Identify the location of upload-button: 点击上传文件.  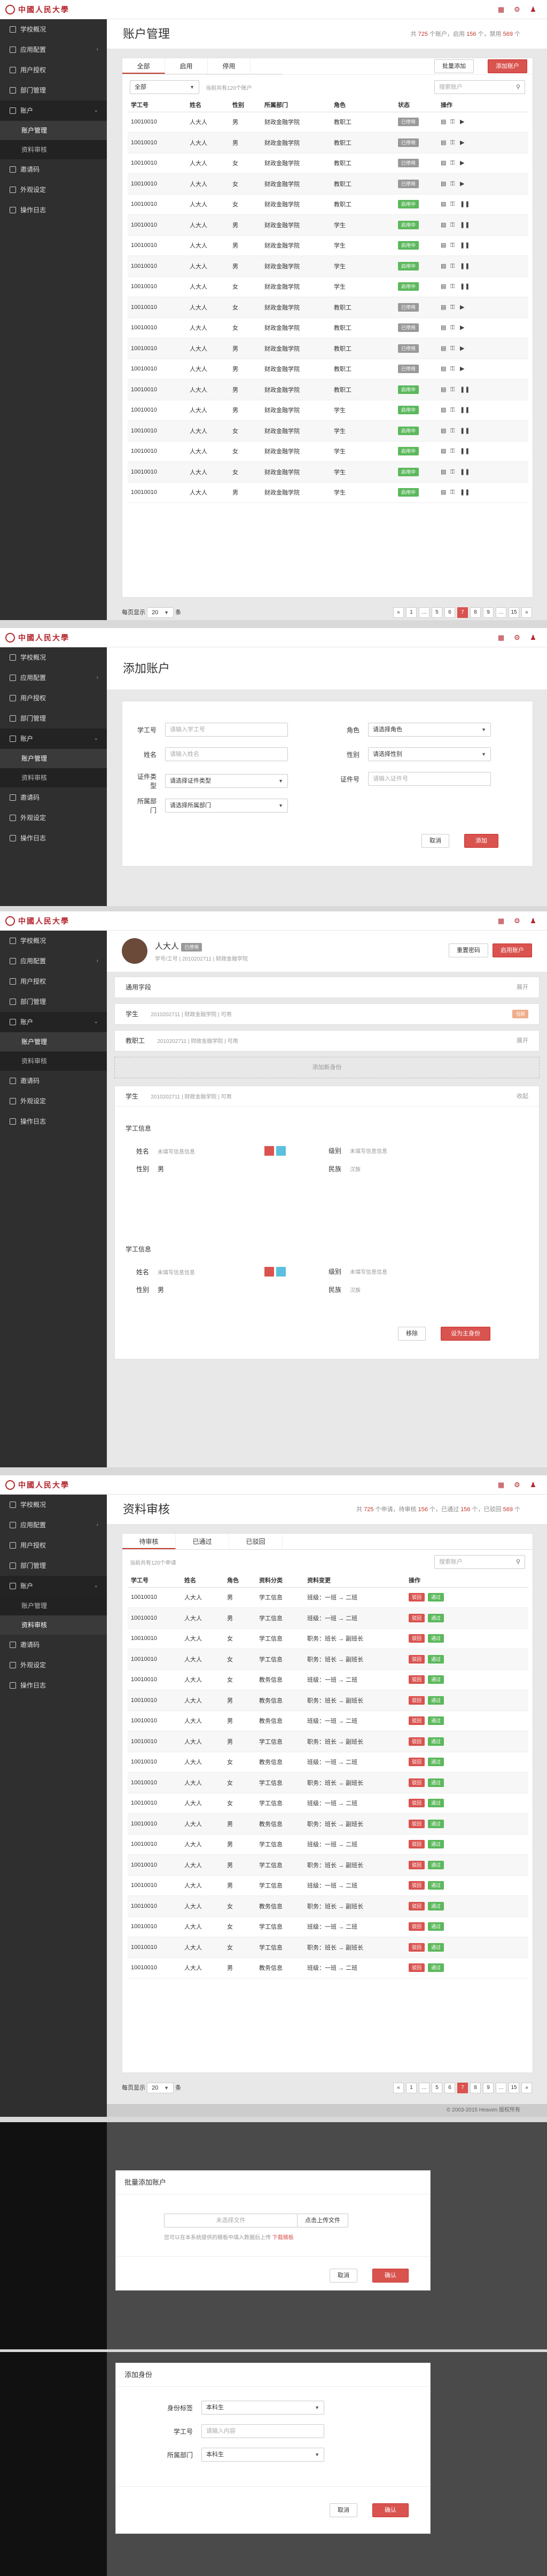
(322, 2220).